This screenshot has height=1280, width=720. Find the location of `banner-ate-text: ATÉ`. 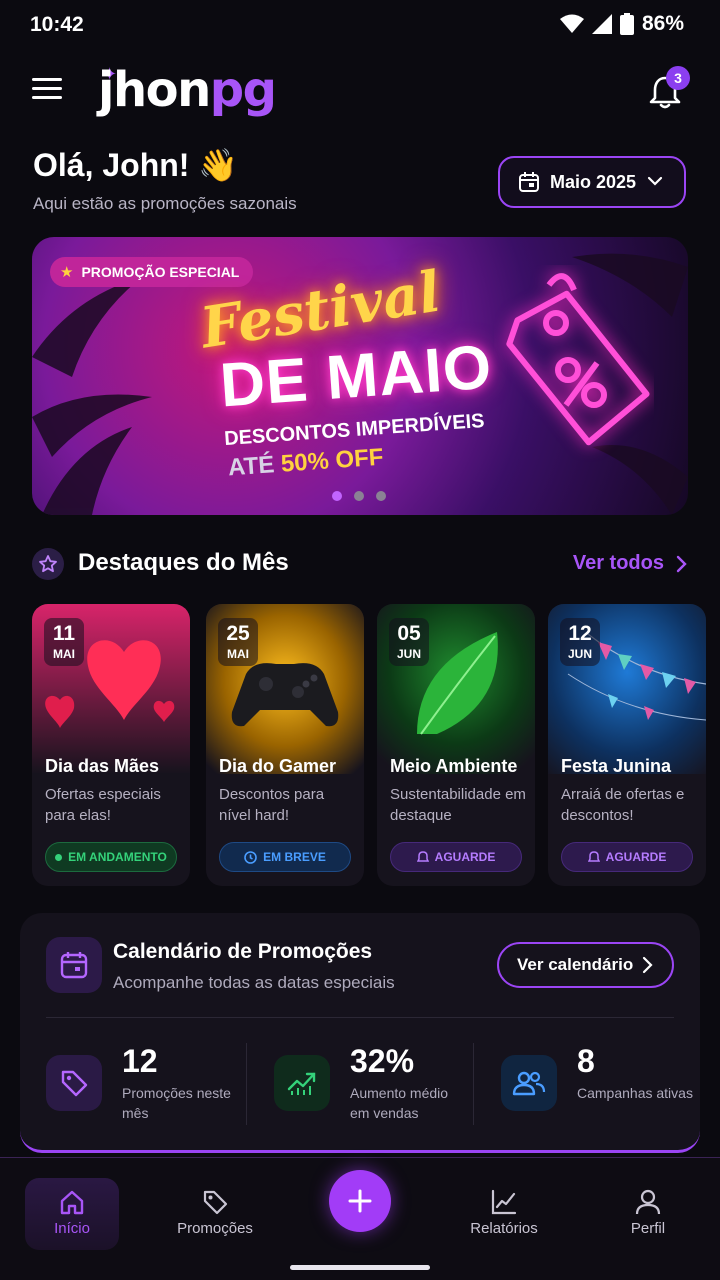

banner-ate-text: ATÉ is located at coordinates (254, 466).